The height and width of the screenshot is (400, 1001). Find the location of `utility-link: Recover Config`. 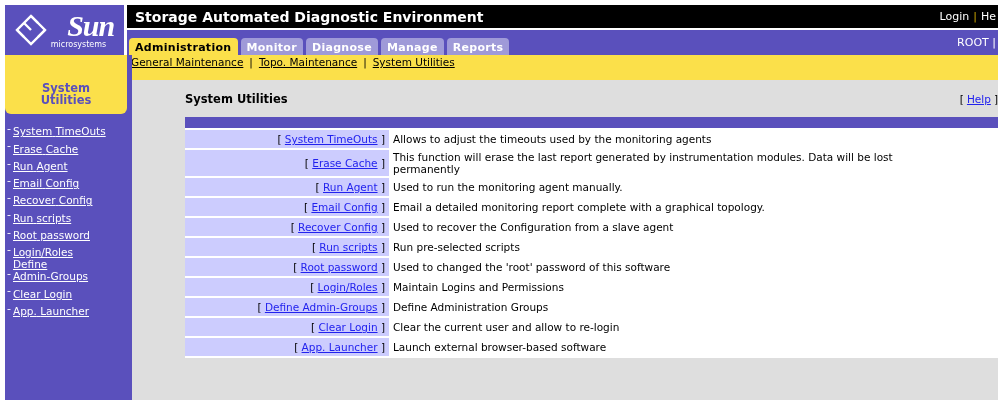

utility-link: Recover Config is located at coordinates (338, 227).